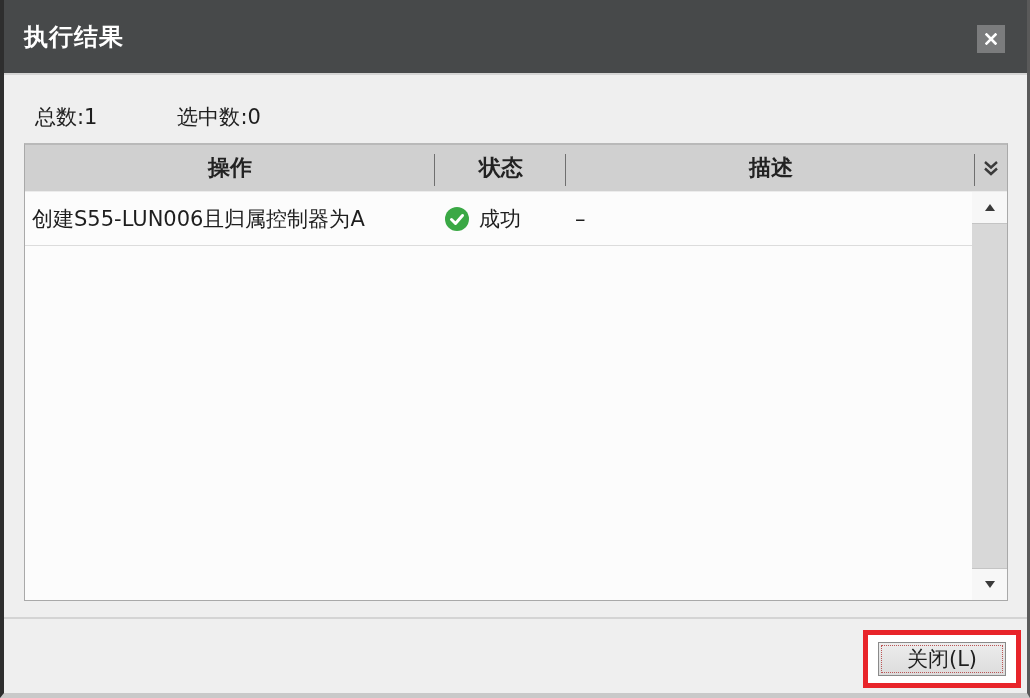  I want to click on table-cell-text: –, so click(580, 218).